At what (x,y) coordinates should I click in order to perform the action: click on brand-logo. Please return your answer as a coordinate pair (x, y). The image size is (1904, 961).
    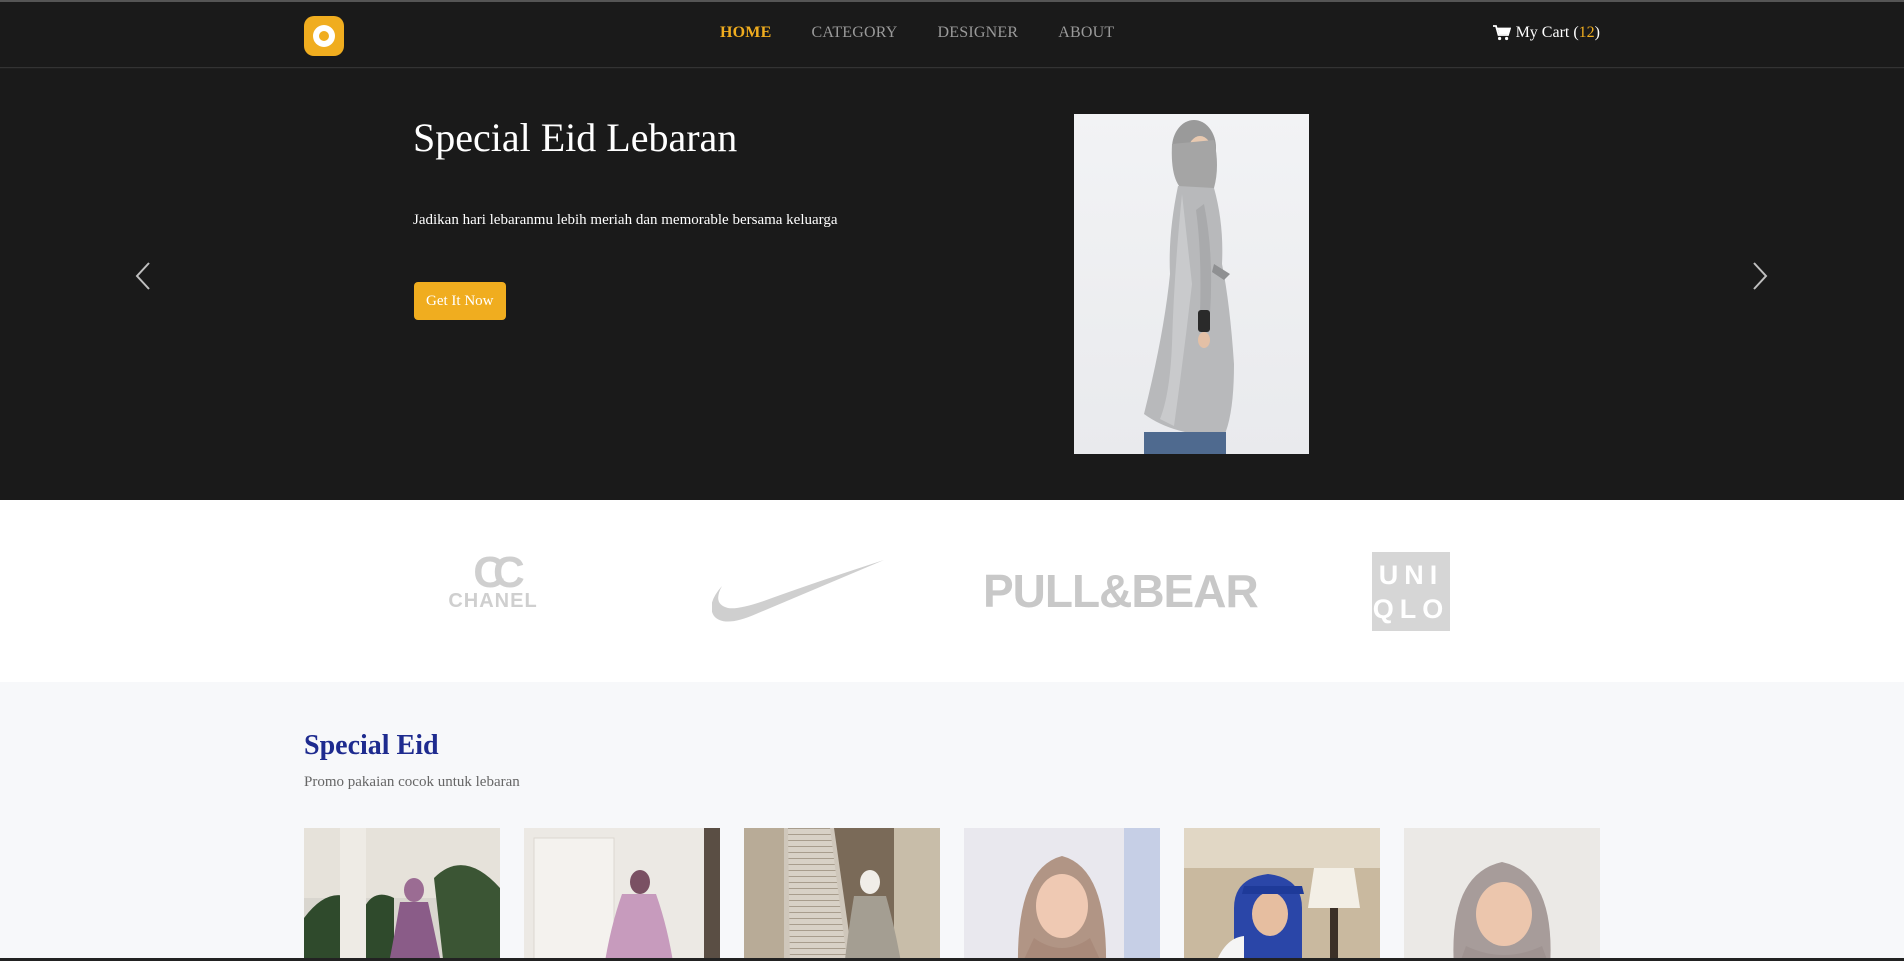
    Looking at the image, I should click on (324, 36).